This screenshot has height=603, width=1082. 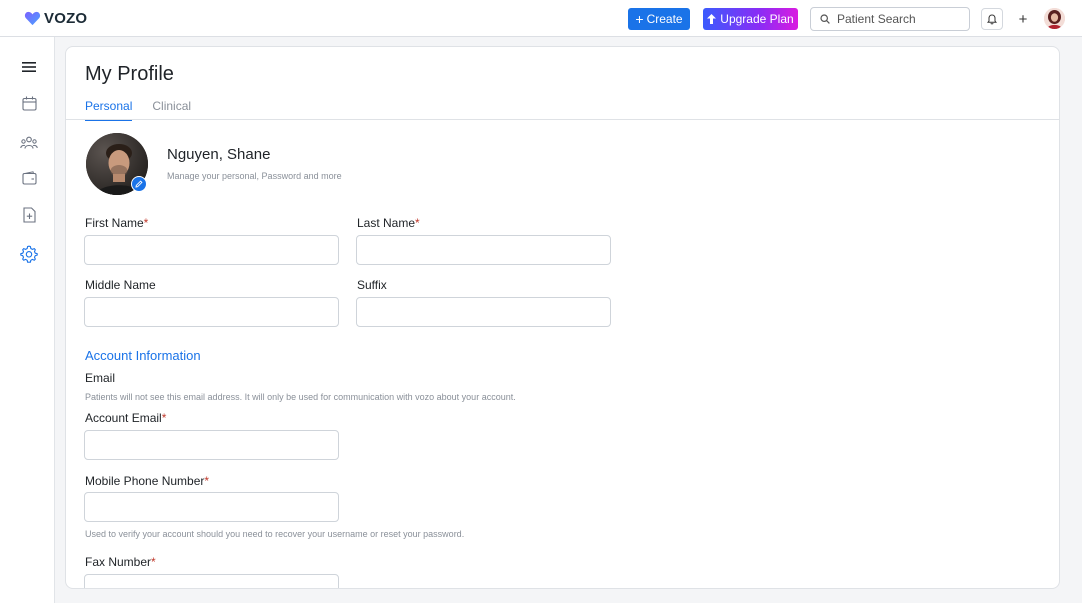 What do you see at coordinates (29, 178) in the screenshot?
I see `wallet-icon` at bounding box center [29, 178].